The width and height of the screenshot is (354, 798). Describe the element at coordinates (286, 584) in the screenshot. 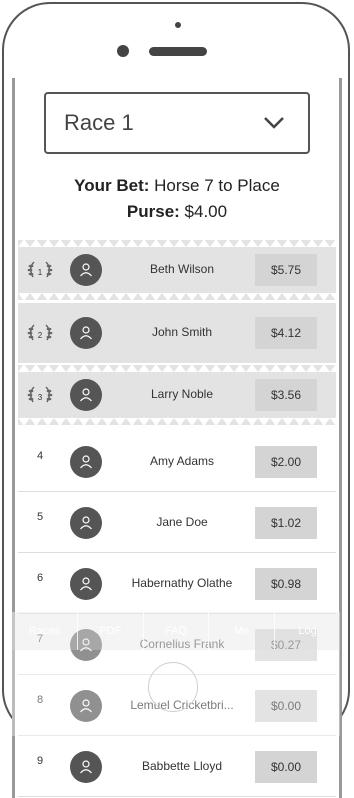

I see `payout-amount: $0.98` at that location.